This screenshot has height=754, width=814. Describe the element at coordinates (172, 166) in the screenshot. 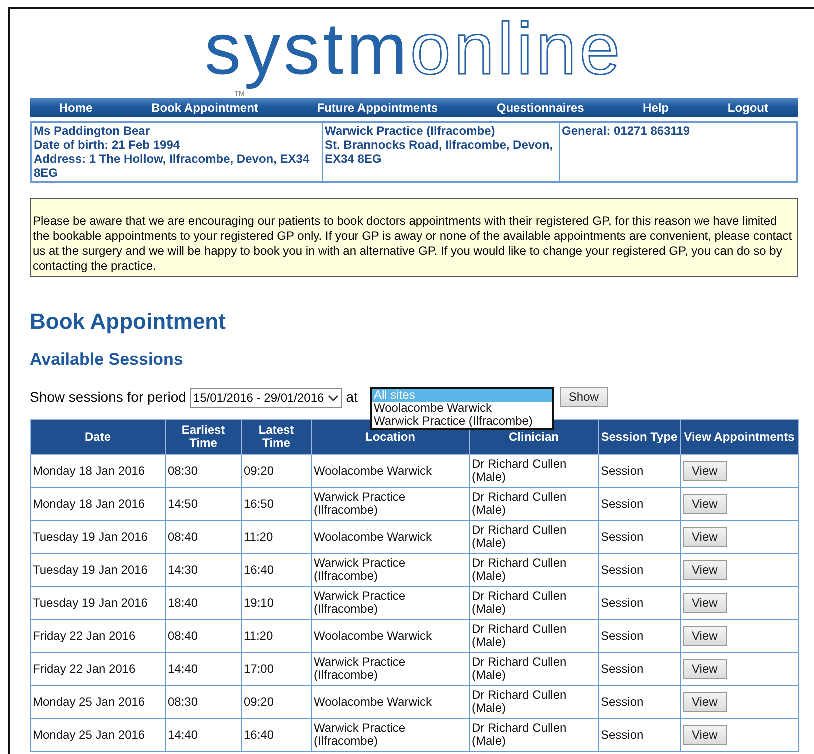

I see `patient-detail: Address: 1 The Hollow, Ilfracombe, Devon, EX34 8EG` at that location.